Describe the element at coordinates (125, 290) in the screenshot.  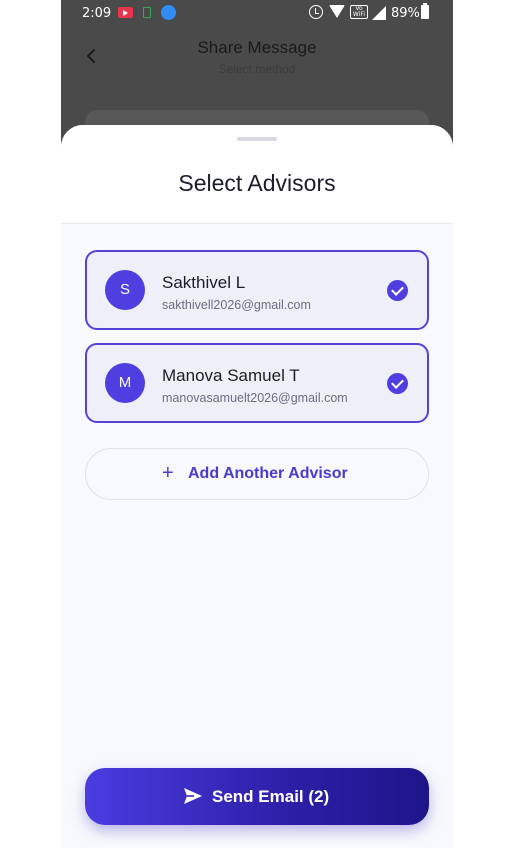
I see `avatar: S` at that location.